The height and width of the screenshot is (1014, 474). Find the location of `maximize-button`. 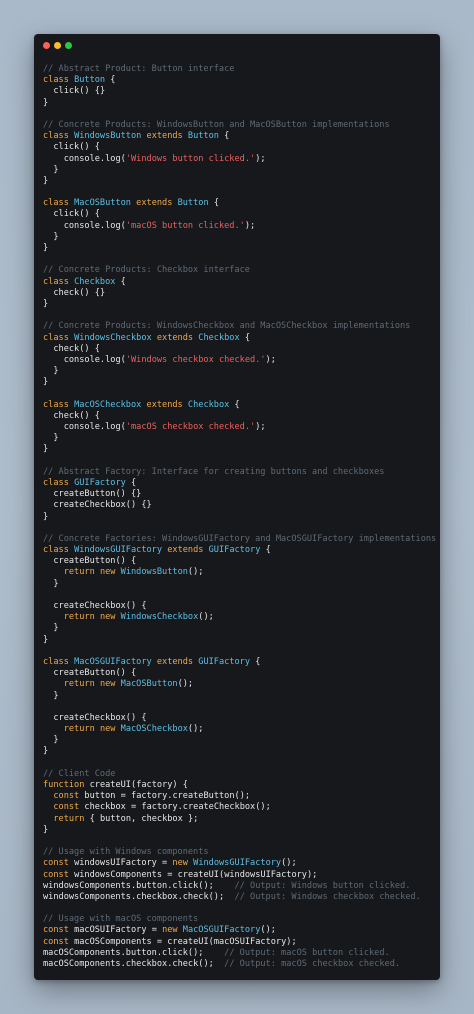

maximize-button is located at coordinates (68, 45).